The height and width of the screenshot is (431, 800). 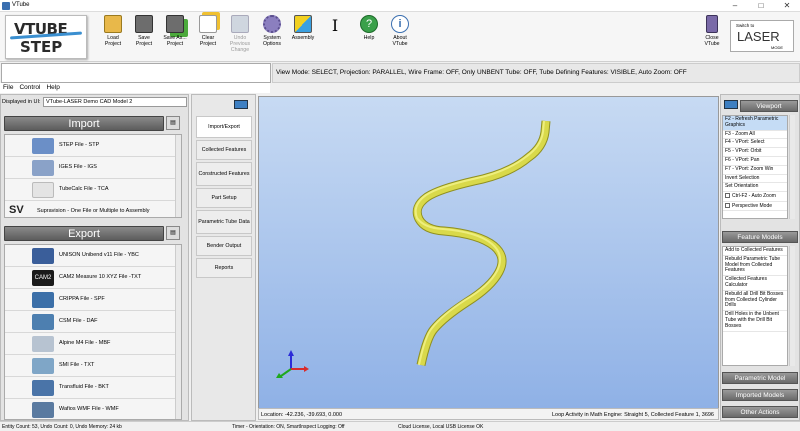 What do you see at coordinates (755, 135) in the screenshot?
I see `list-item: F3 - Zoom All` at bounding box center [755, 135].